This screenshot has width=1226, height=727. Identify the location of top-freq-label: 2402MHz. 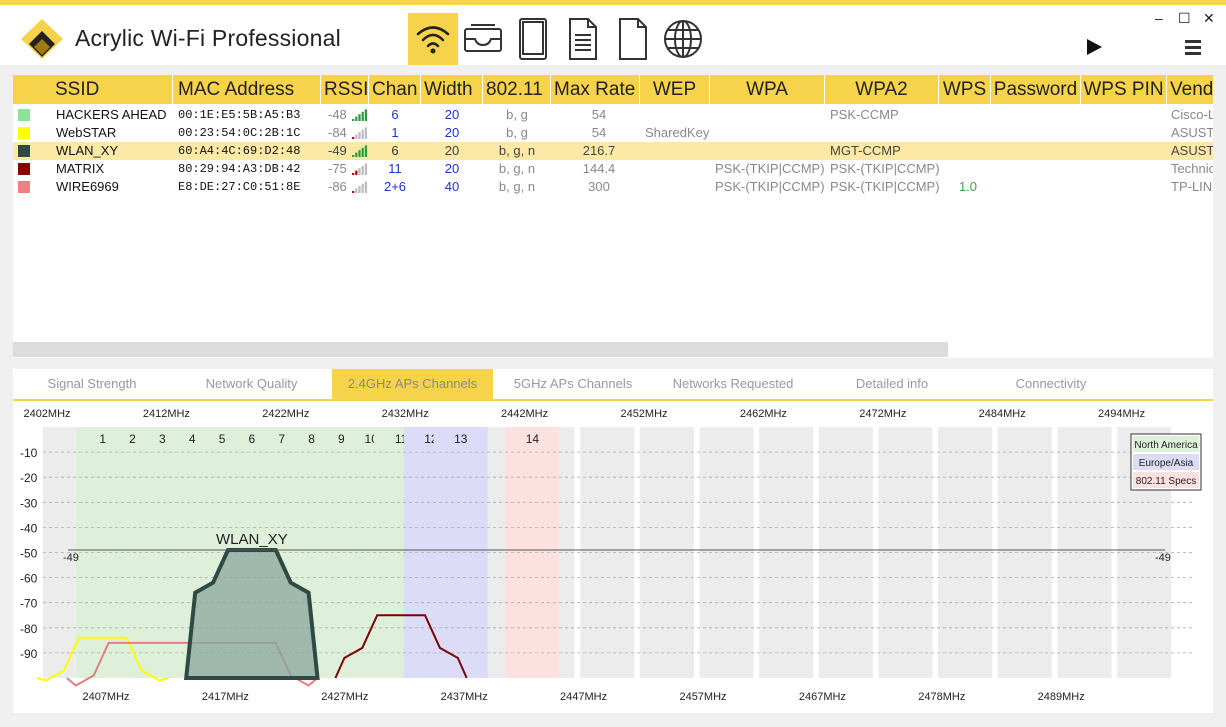
(46, 414).